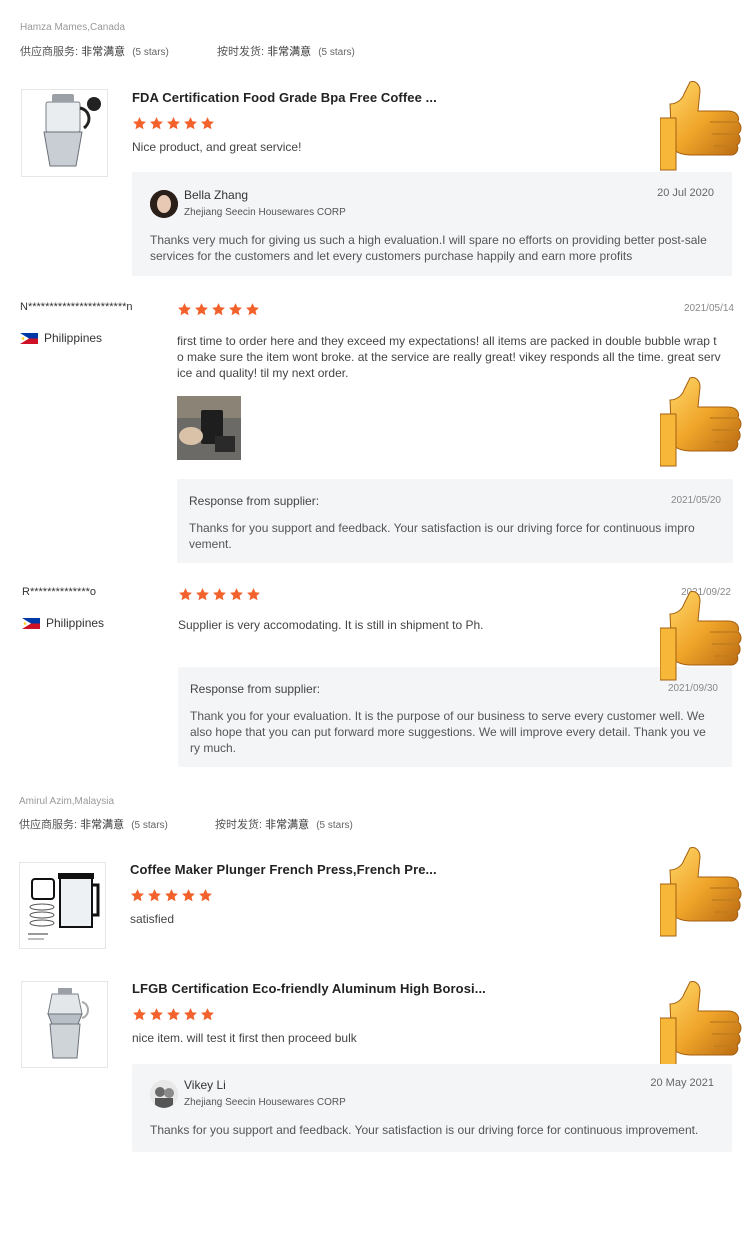 This screenshot has width=748, height=1246. What do you see at coordinates (103, 52) in the screenshot?
I see `service-value: 非常满意` at bounding box center [103, 52].